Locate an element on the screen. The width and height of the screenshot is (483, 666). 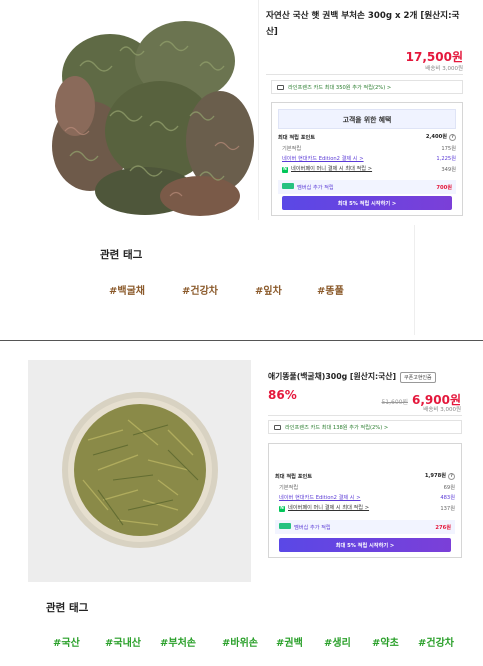
max-points-row: 최대 적립 포인트 2,400원? is located at coordinates (367, 137).